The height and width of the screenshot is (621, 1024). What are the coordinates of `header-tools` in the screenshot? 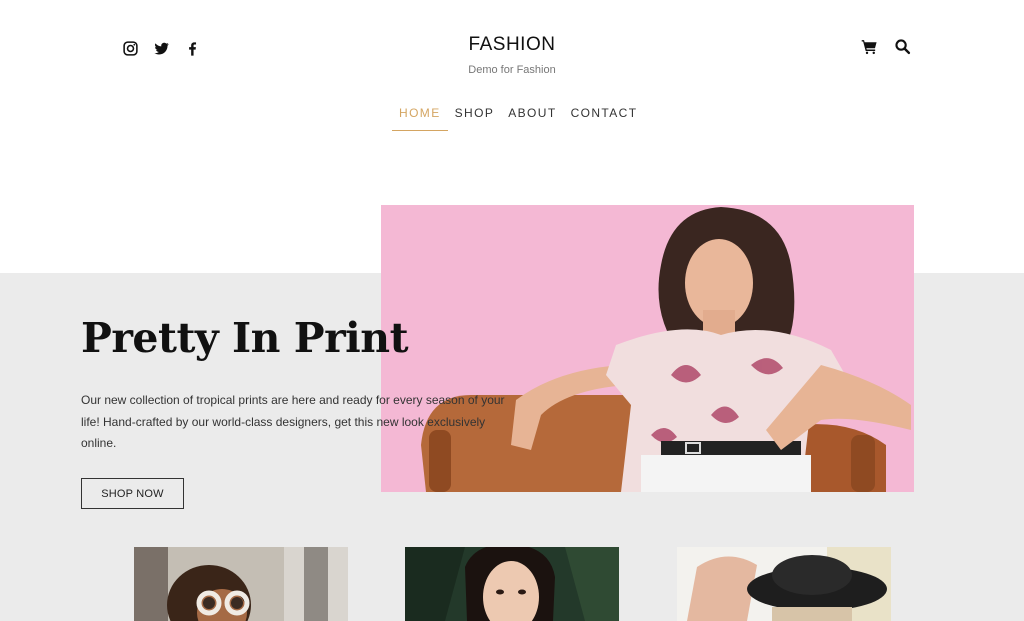 It's located at (886, 46).